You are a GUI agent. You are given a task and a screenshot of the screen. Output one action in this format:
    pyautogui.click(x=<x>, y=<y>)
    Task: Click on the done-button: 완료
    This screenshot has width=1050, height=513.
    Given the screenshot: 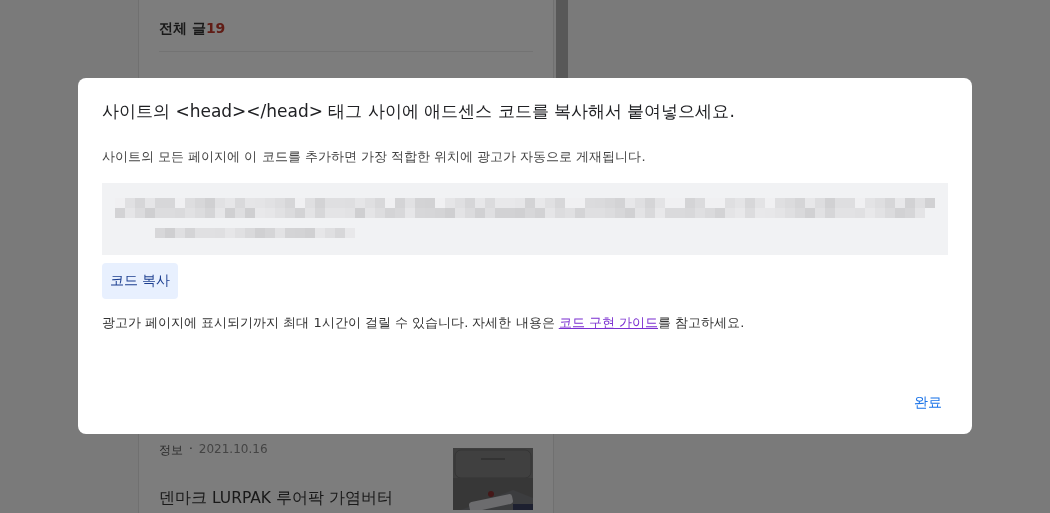 What is the action you would take?
    pyautogui.click(x=928, y=403)
    